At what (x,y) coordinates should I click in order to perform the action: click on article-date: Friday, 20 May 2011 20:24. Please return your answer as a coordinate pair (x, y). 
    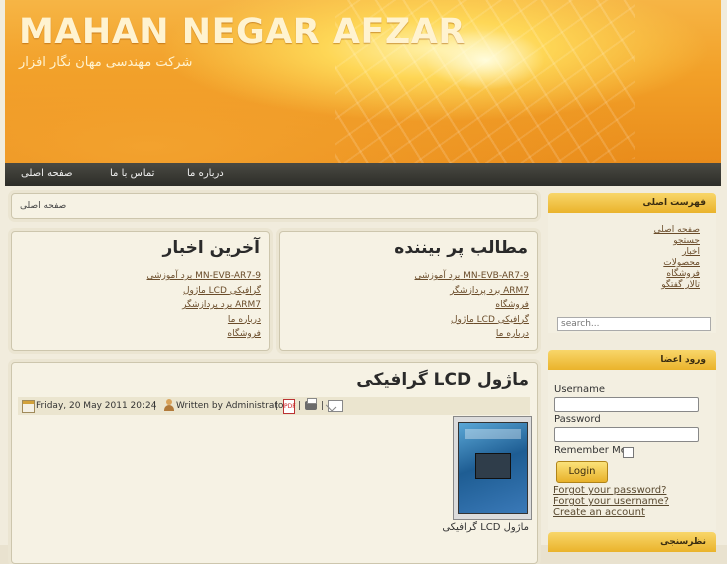
    Looking at the image, I should click on (96, 406).